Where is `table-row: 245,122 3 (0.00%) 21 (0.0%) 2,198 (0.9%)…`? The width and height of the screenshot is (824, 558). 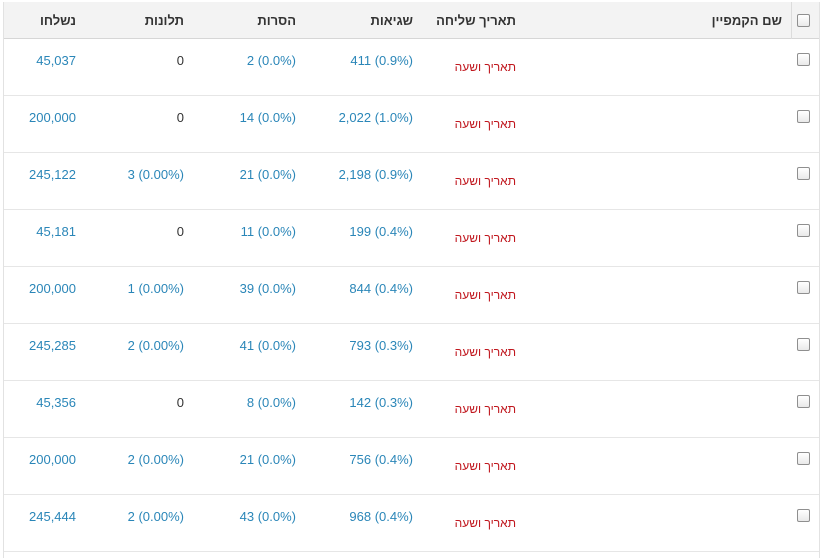
table-row: 245,122 3 (0.00%) 21 (0.0%) 2,198 (0.9%)… is located at coordinates (411, 181).